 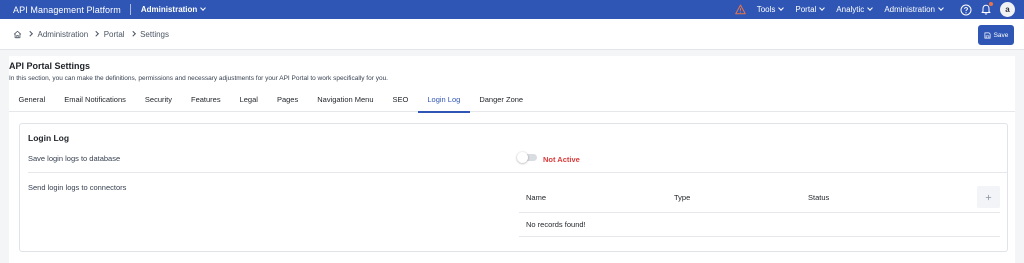 I want to click on notification-badge, so click(x=991, y=3).